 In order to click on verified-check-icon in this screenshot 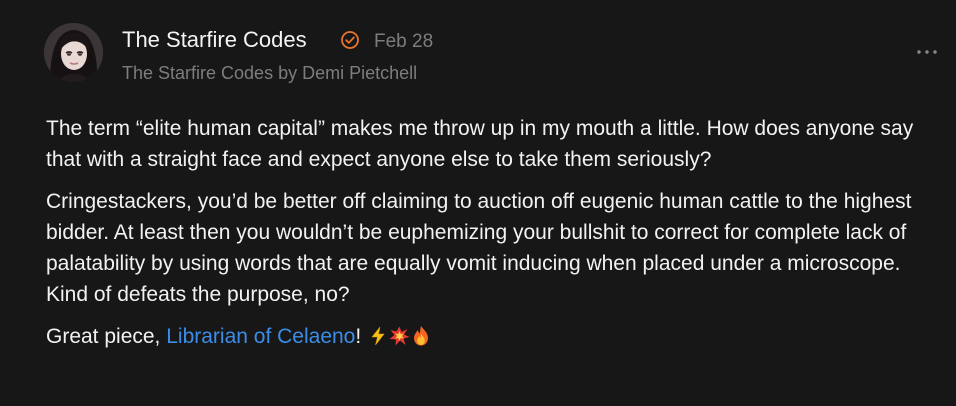, I will do `click(350, 40)`.